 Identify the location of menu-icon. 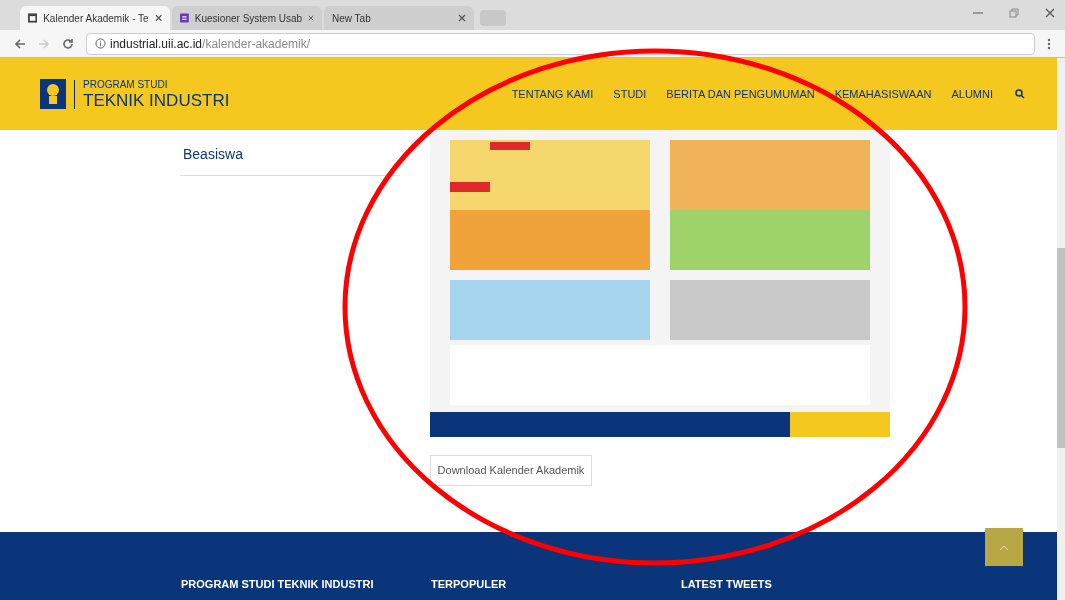
(1049, 43).